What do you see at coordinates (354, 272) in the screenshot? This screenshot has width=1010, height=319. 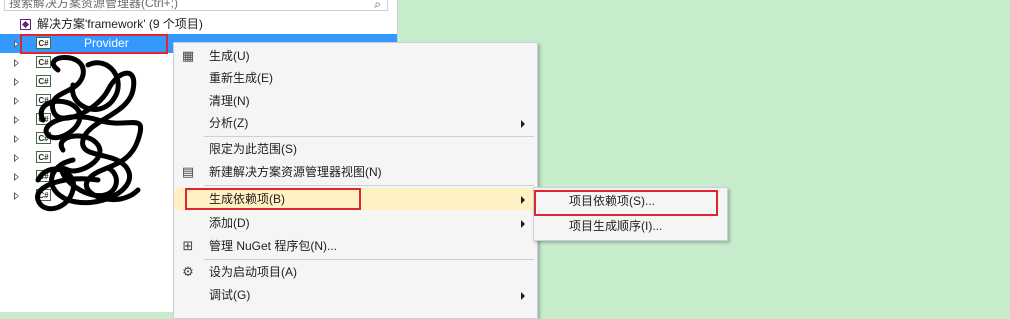 I see `menu-item-set-startup: ⚙ 设为启动项目(A)` at bounding box center [354, 272].